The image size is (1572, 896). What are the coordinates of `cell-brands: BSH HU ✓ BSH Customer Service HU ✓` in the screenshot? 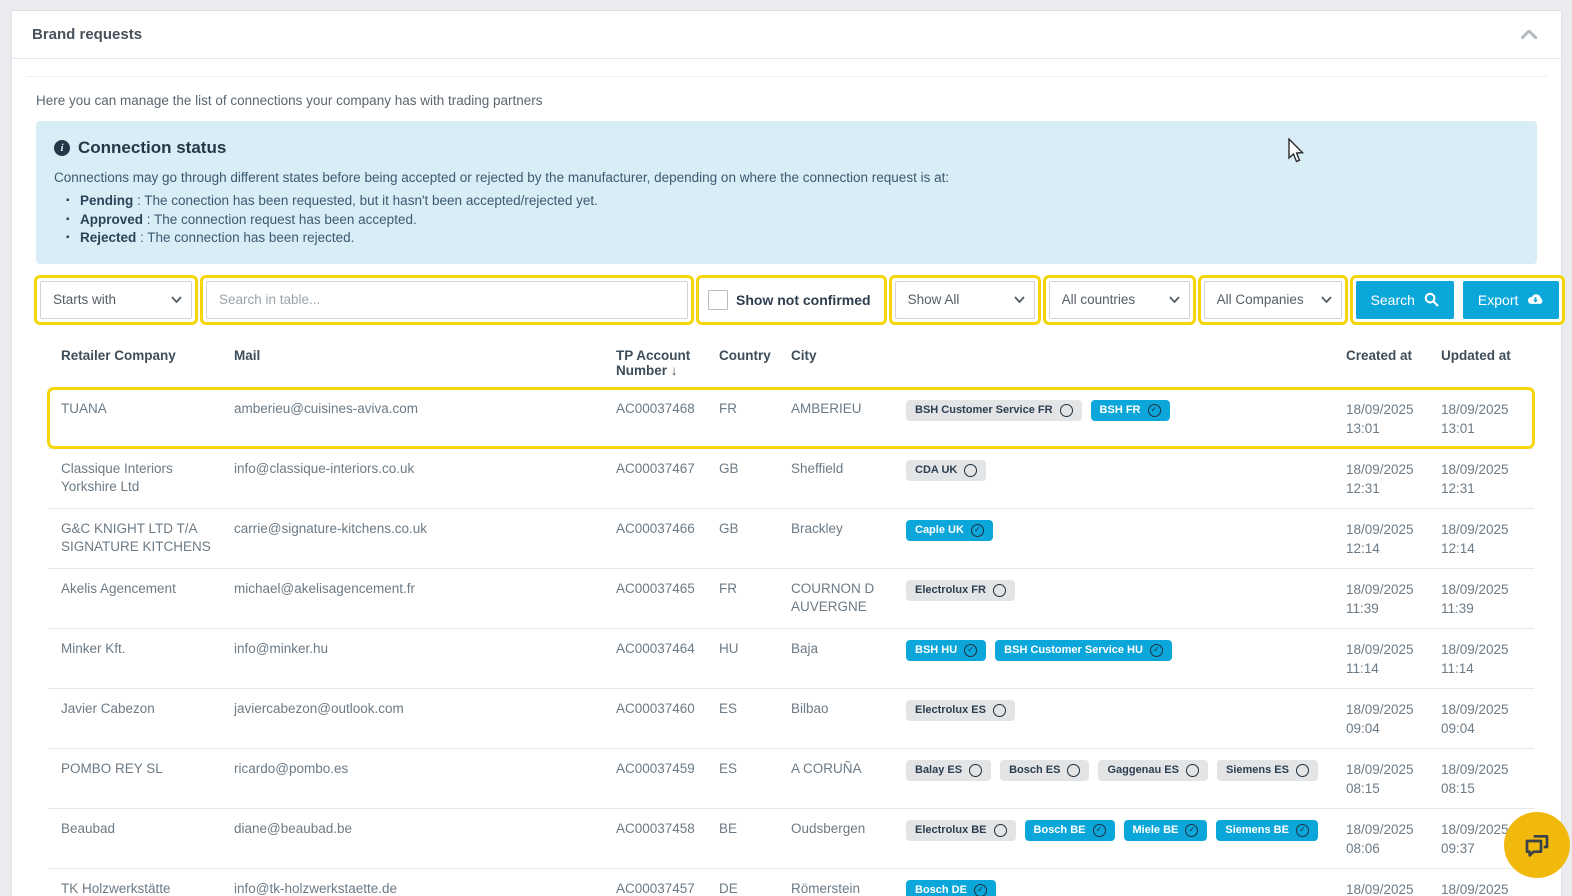 It's located at (1113, 657).